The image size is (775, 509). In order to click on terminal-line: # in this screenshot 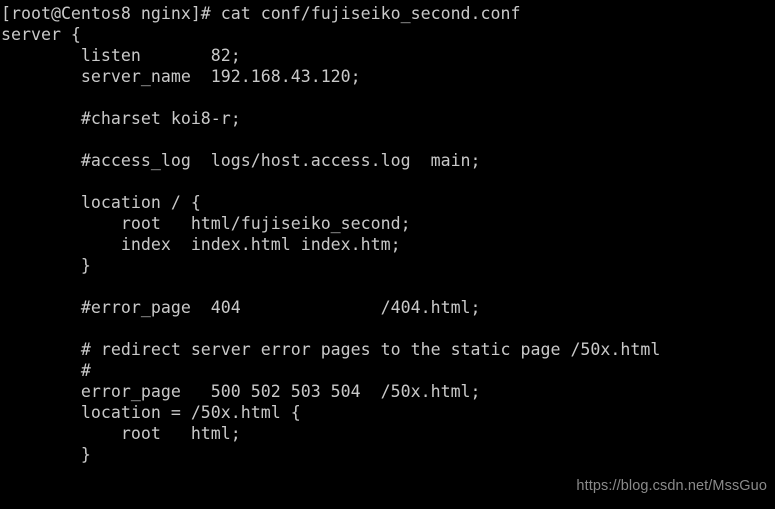, I will do `click(46, 370)`.